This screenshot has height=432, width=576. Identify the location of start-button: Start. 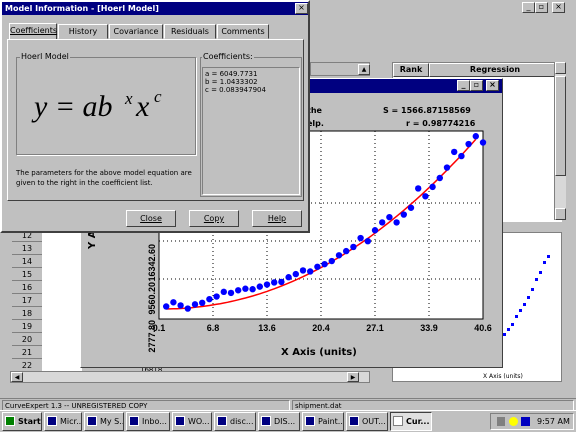
(22, 421).